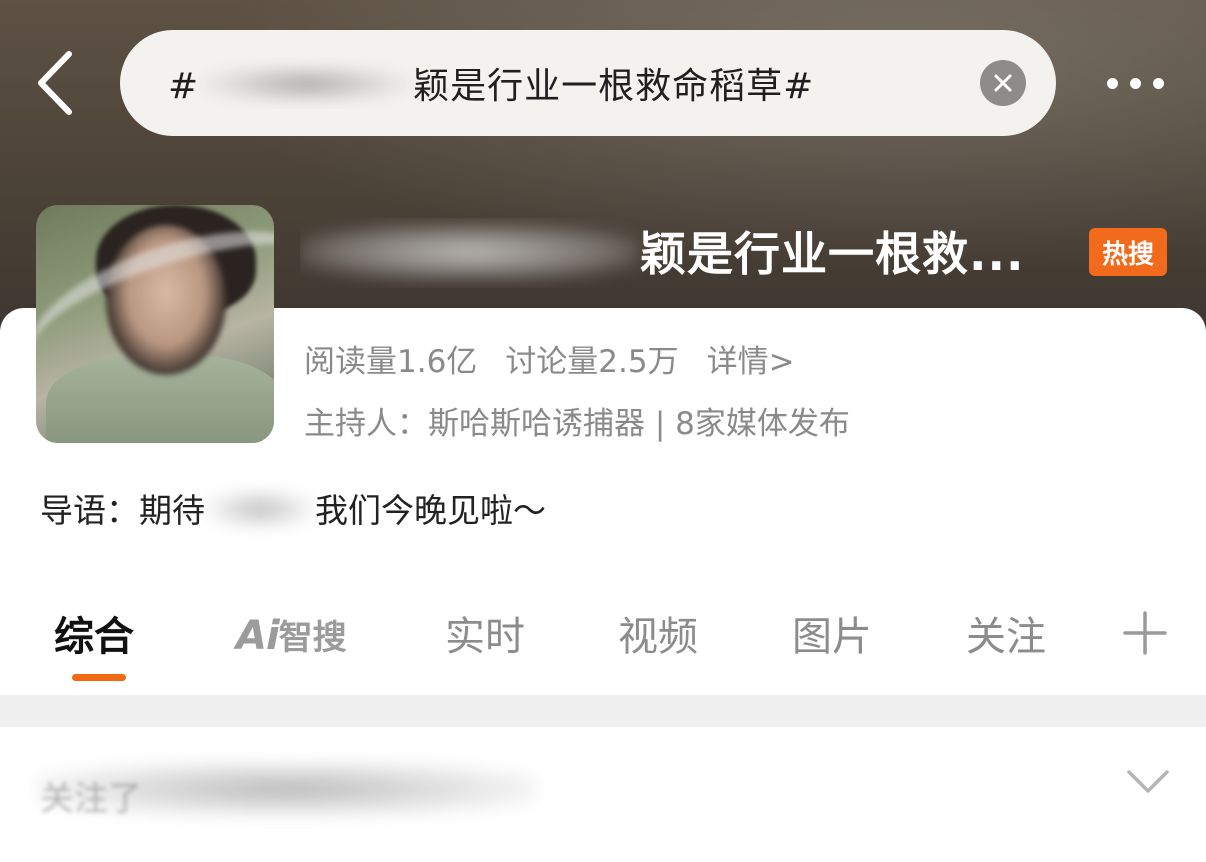 This screenshot has height=862, width=1206. Describe the element at coordinates (1148, 782) in the screenshot. I see `chevron-down-icon` at that location.